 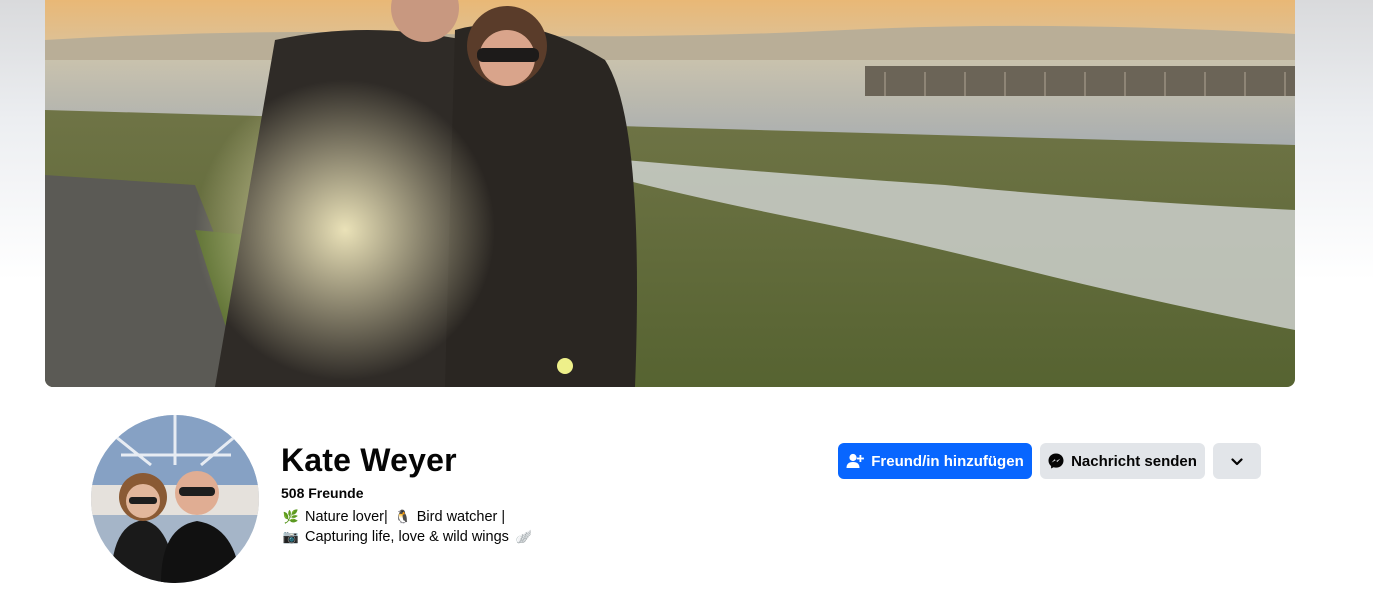 I want to click on bio-text-3: Capturing life, love & wild wings, so click(x=407, y=537).